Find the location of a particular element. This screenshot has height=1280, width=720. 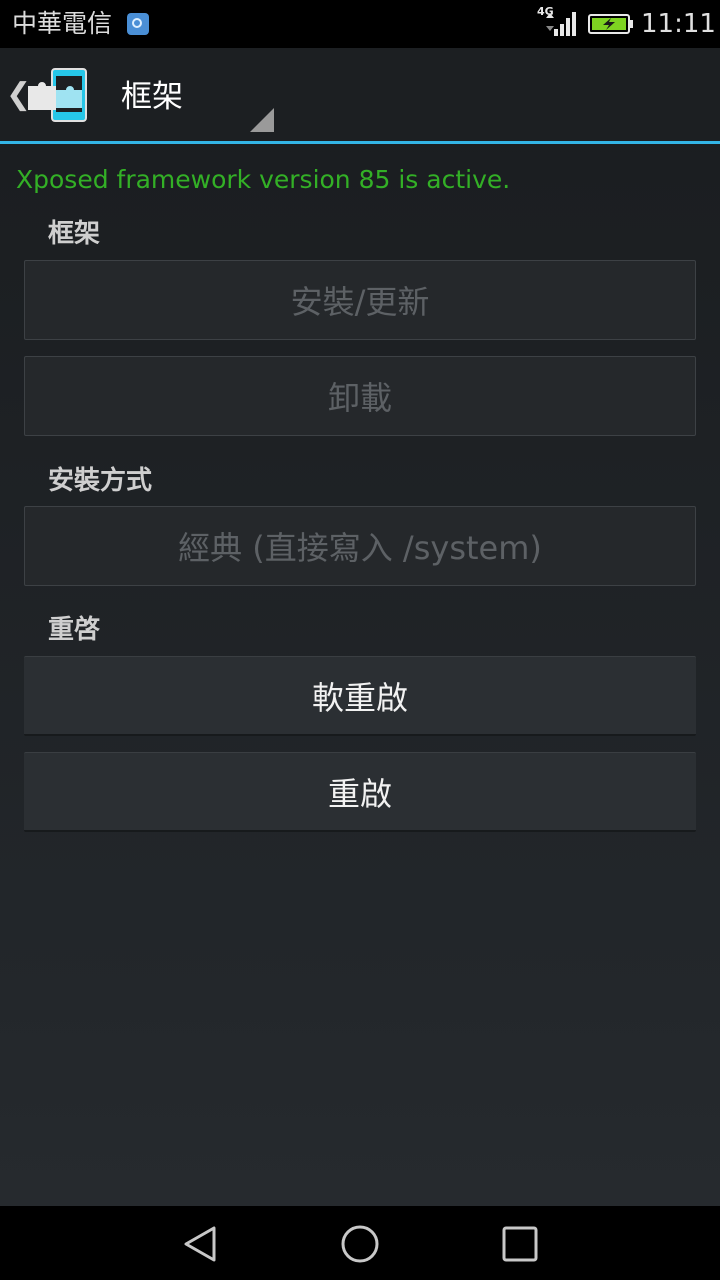

home-icon is located at coordinates (360, 1244).